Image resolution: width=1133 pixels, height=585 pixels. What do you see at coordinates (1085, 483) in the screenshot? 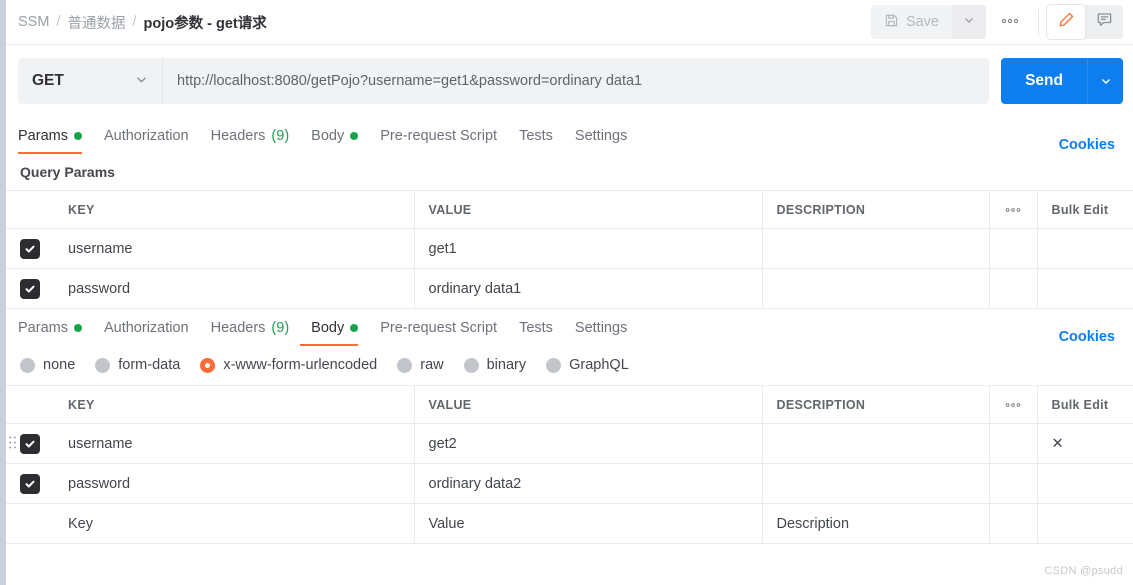
I see `row-delete-button` at bounding box center [1085, 483].